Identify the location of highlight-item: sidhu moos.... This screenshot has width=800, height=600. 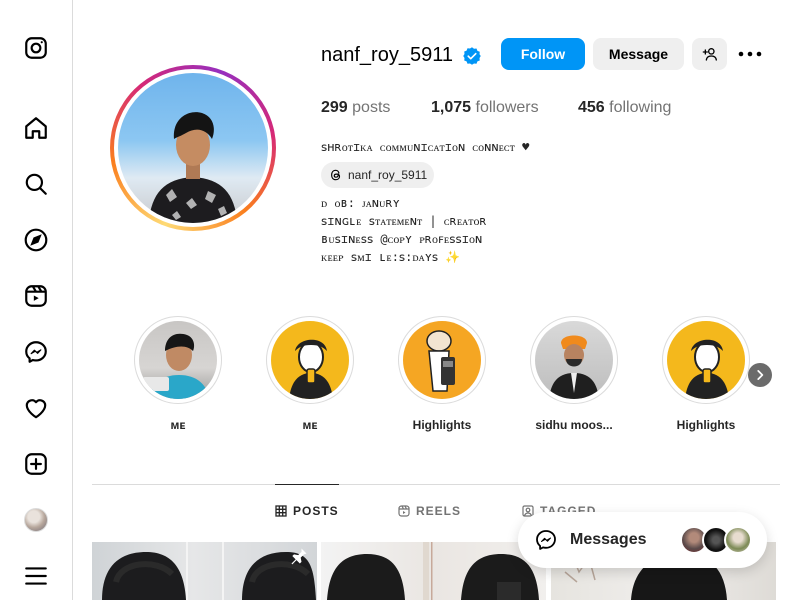
(574, 374).